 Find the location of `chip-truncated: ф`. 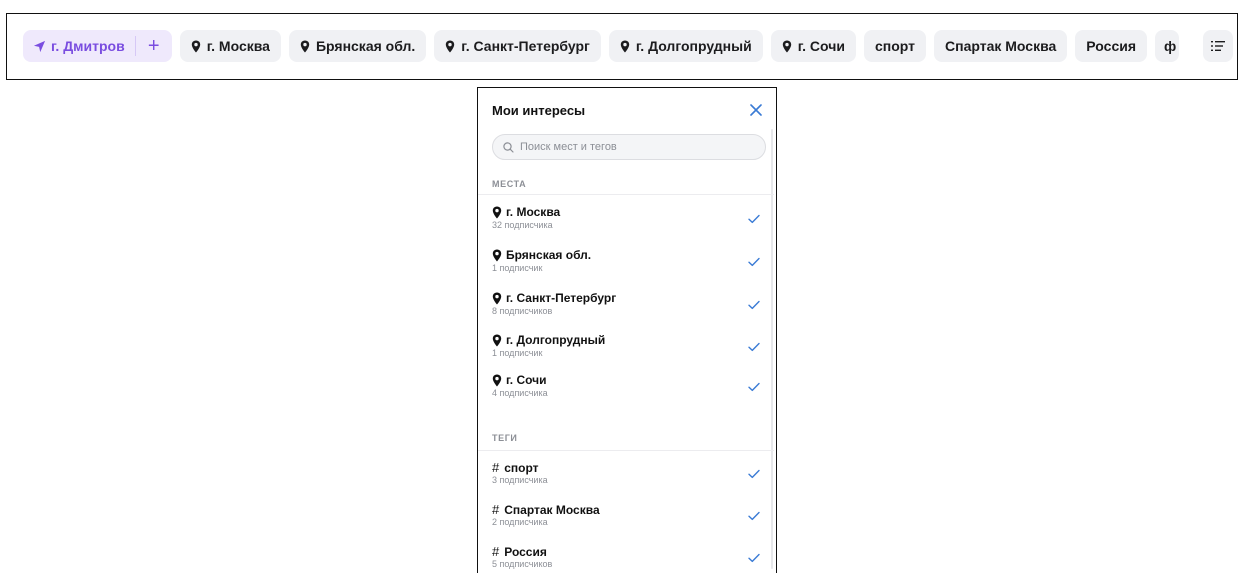

chip-truncated: ф is located at coordinates (1167, 46).